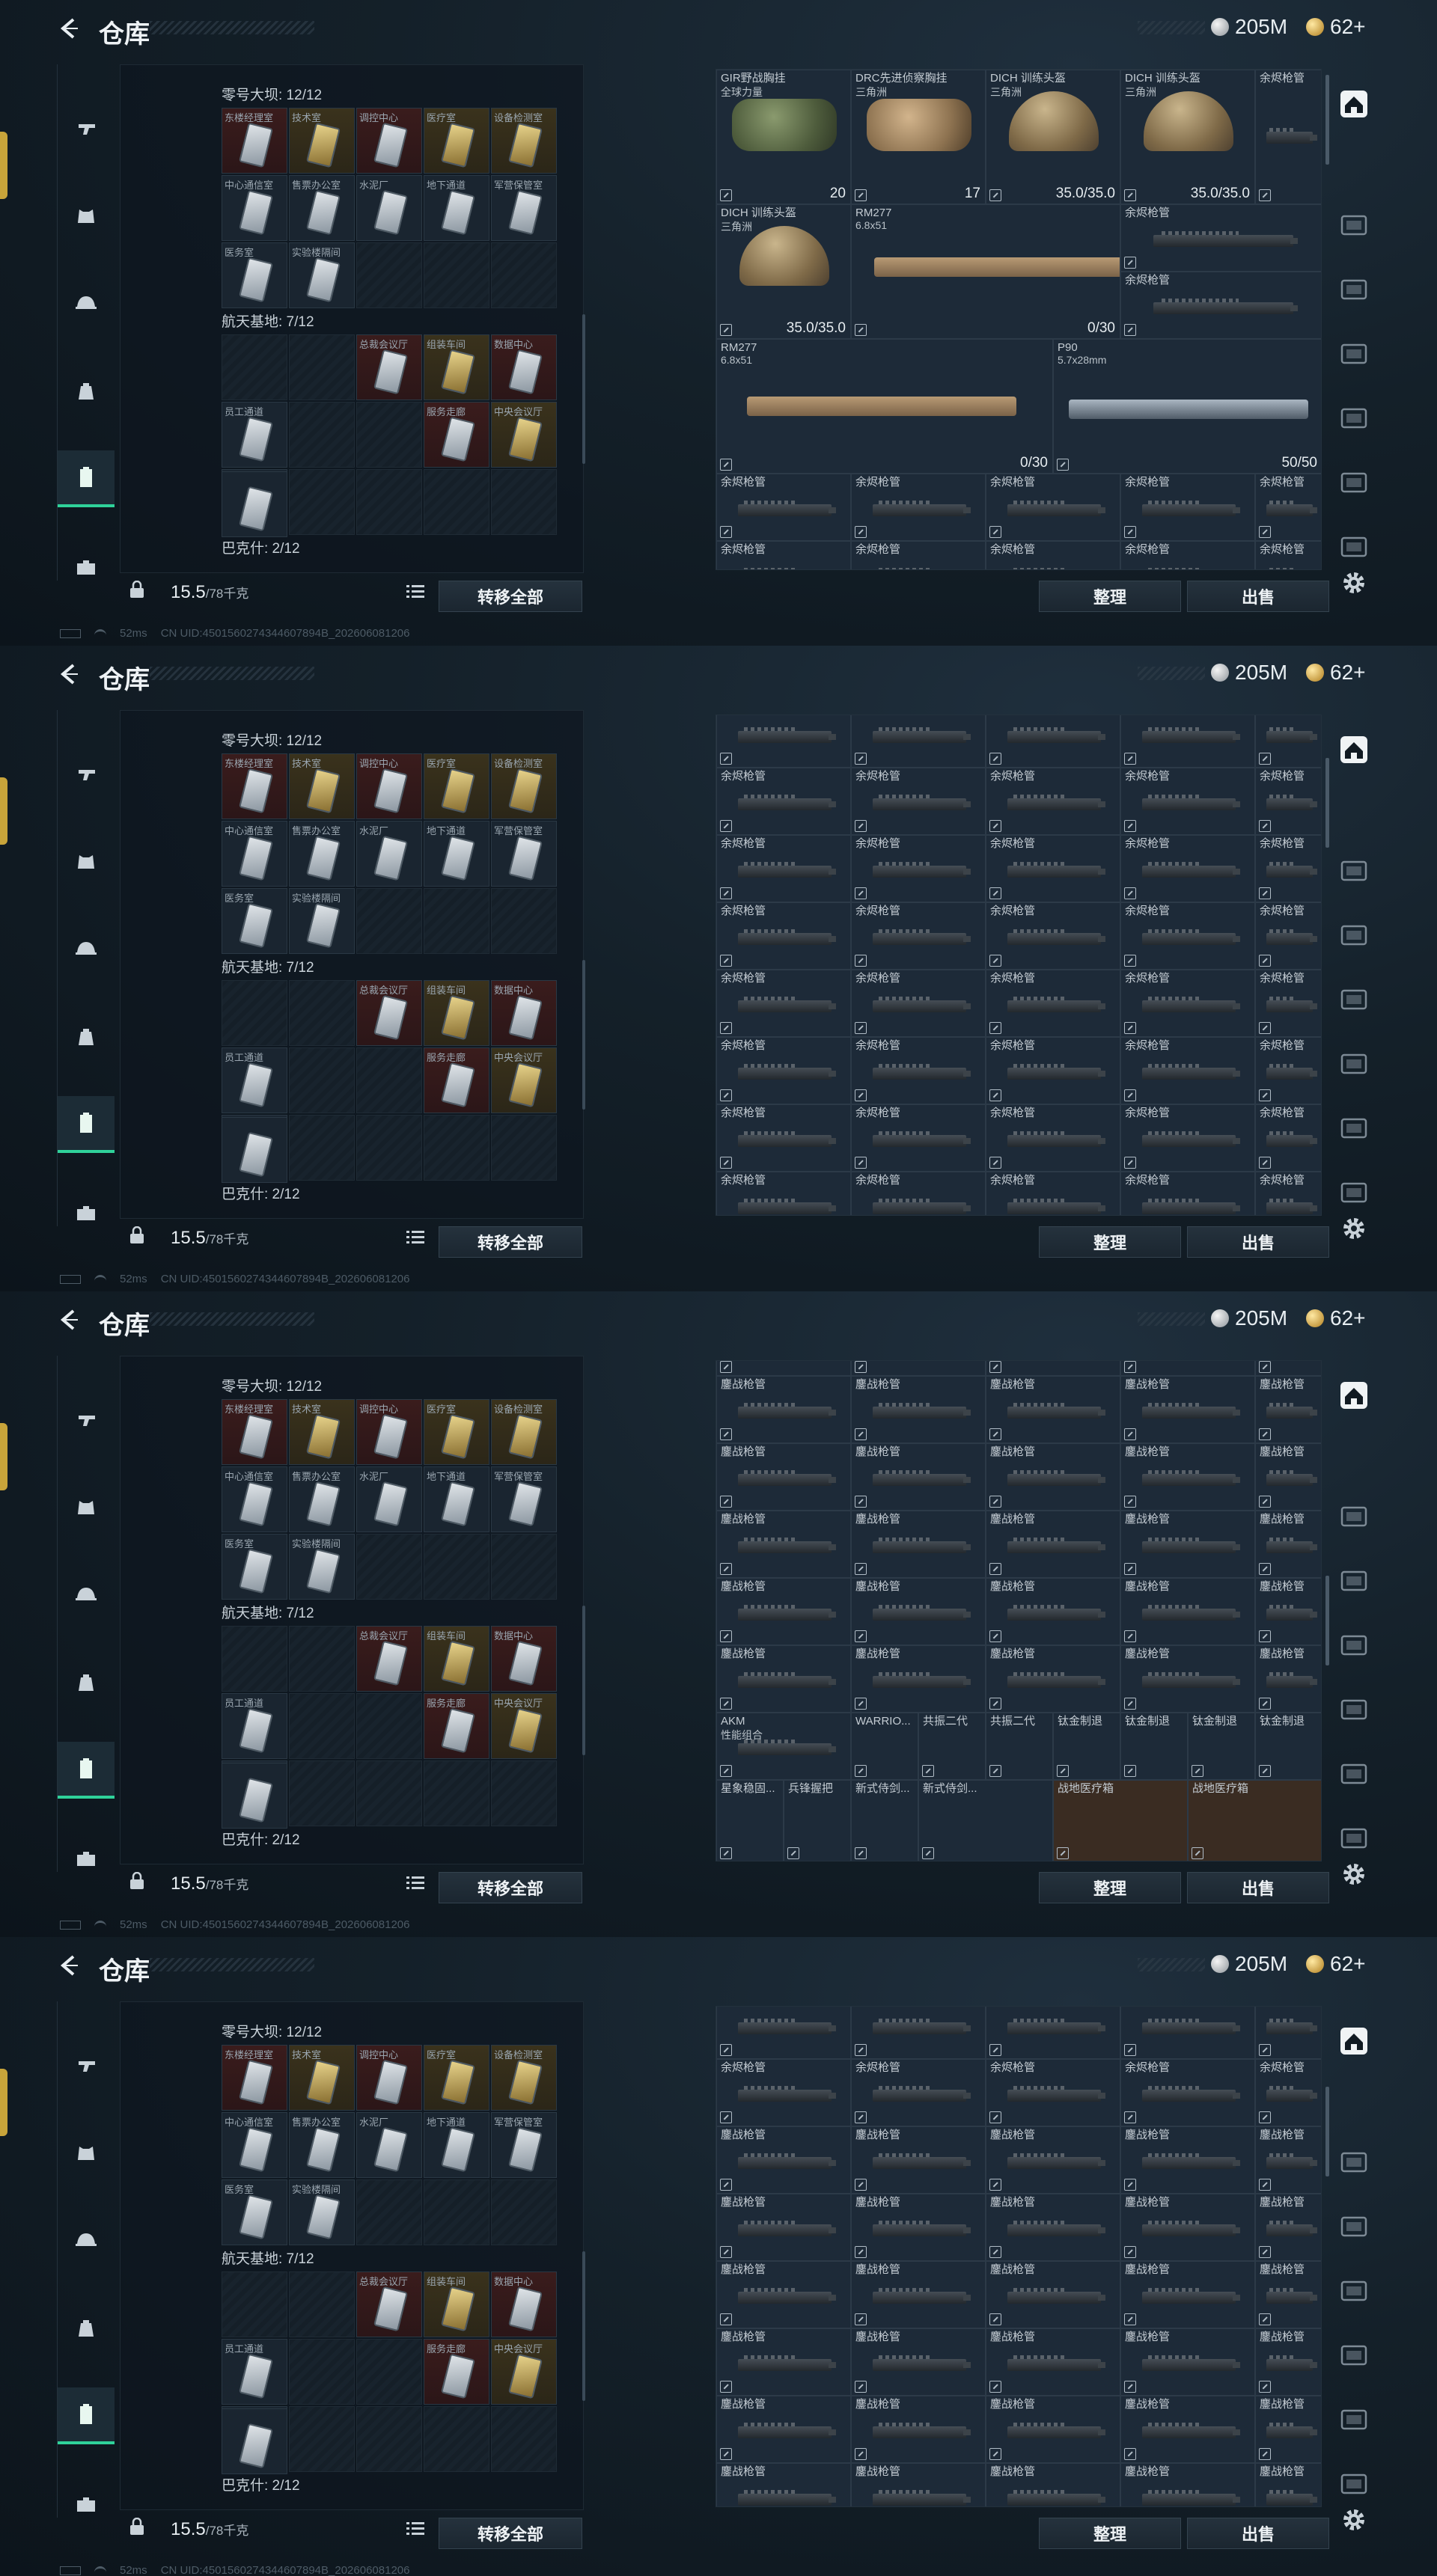  What do you see at coordinates (322, 1567) in the screenshot?
I see `key-card-slot: 实验楼隔间` at bounding box center [322, 1567].